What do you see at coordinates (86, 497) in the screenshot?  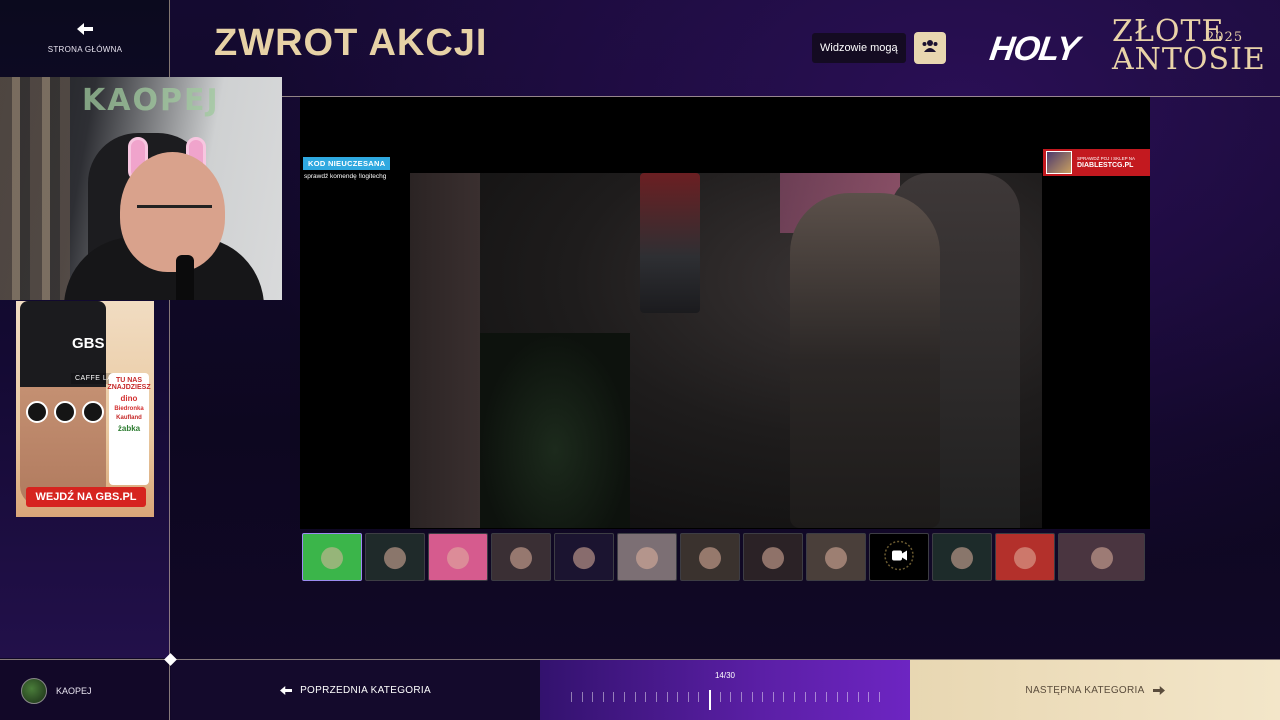 I see `ad-cta-button: WEJDŹ NA GBS.PL` at bounding box center [86, 497].